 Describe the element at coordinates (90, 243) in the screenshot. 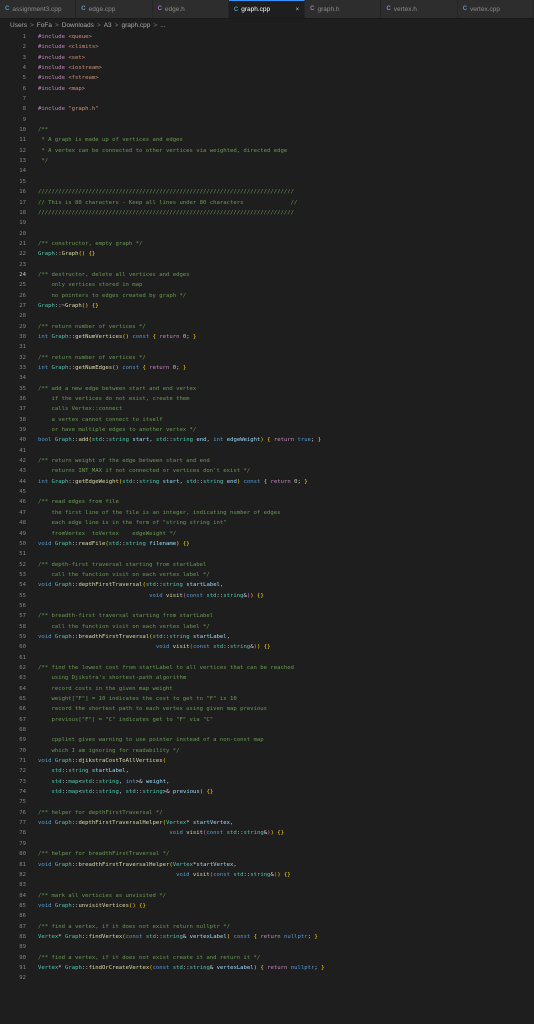

I see `code-token: /** constructor, empty graph */` at that location.